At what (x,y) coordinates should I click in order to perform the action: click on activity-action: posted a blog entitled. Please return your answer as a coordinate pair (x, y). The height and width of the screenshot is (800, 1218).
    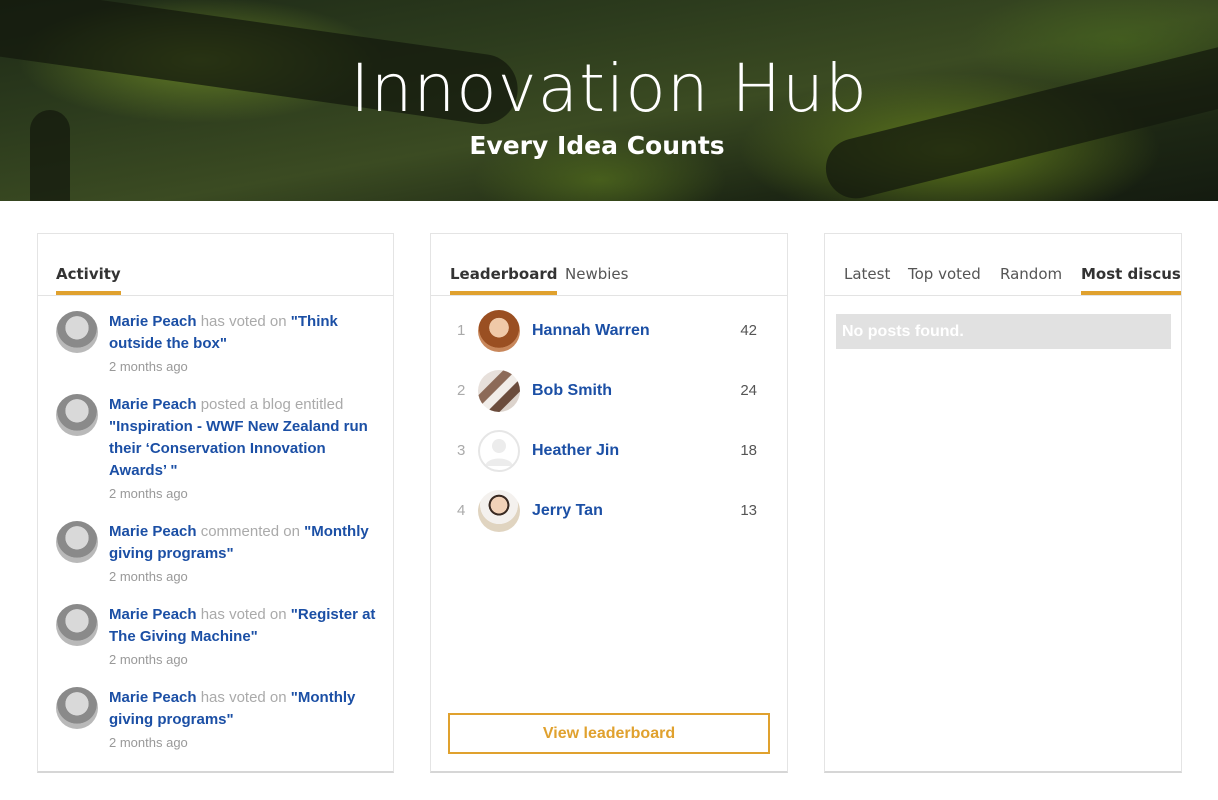
    Looking at the image, I should click on (270, 404).